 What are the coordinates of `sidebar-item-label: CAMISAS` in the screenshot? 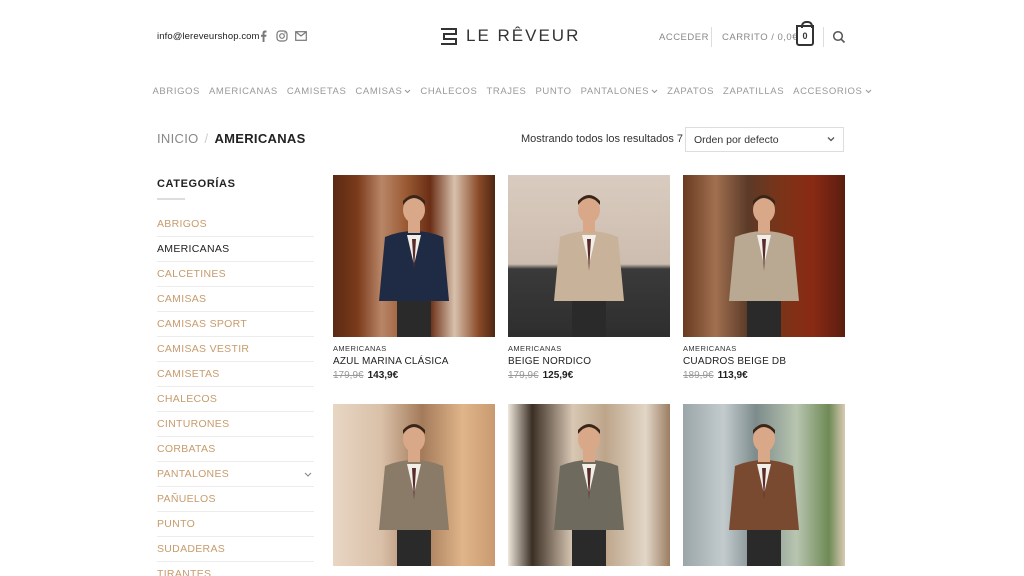 It's located at (182, 299).